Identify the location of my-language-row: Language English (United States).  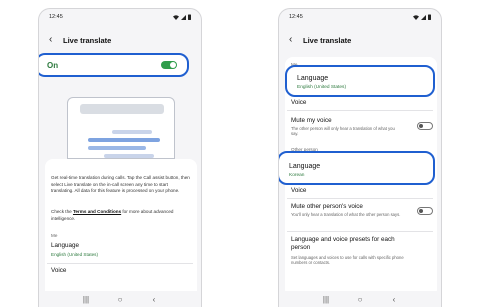
(360, 81).